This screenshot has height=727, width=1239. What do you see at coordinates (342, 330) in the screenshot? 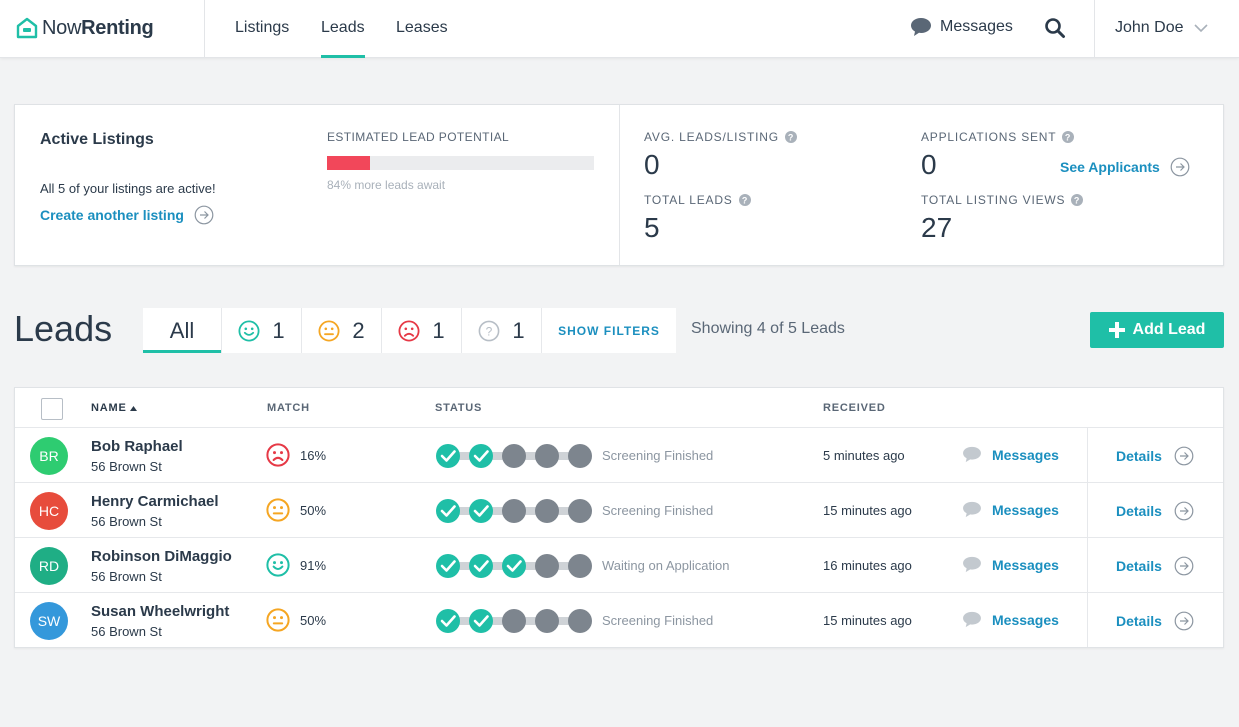
I see `tab-neutral: 2` at bounding box center [342, 330].